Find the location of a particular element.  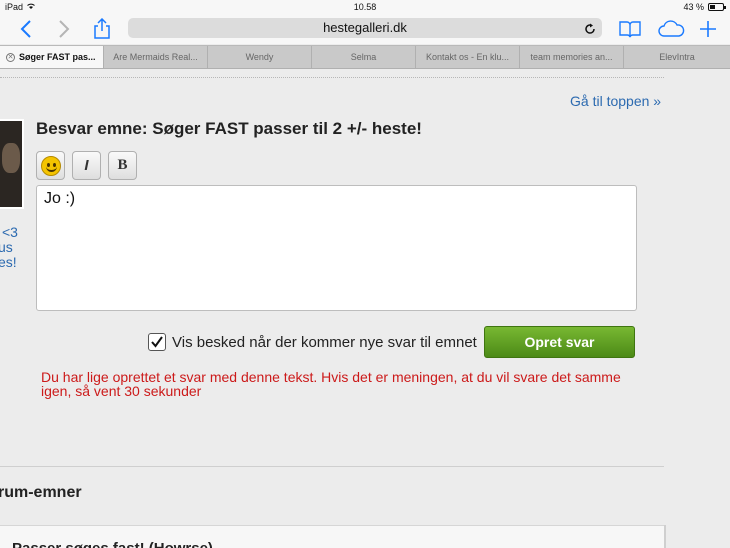

new-tab-icon is located at coordinates (708, 29).